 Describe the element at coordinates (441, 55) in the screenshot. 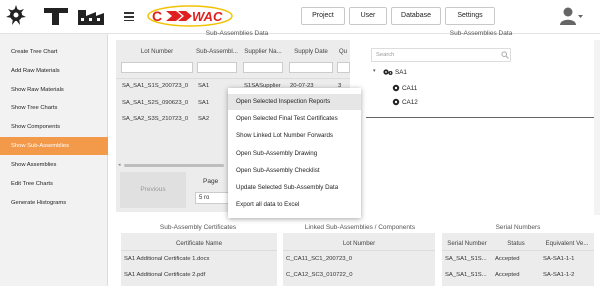

I see `tree-search-input: Search` at that location.